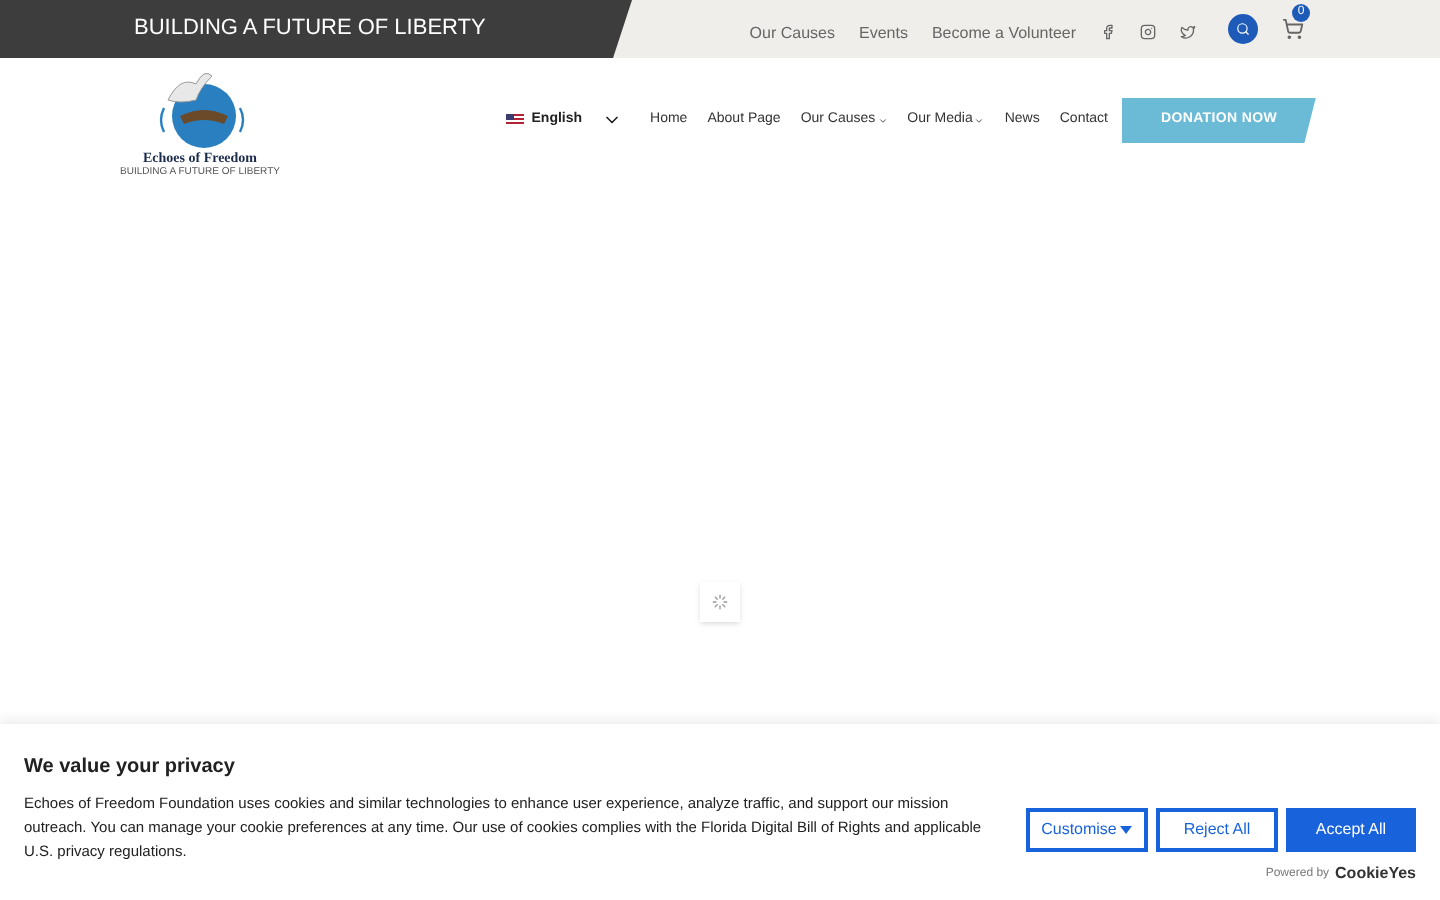 The image size is (1440, 900). Describe the element at coordinates (1351, 830) in the screenshot. I see `cookie-button: Accept All` at that location.